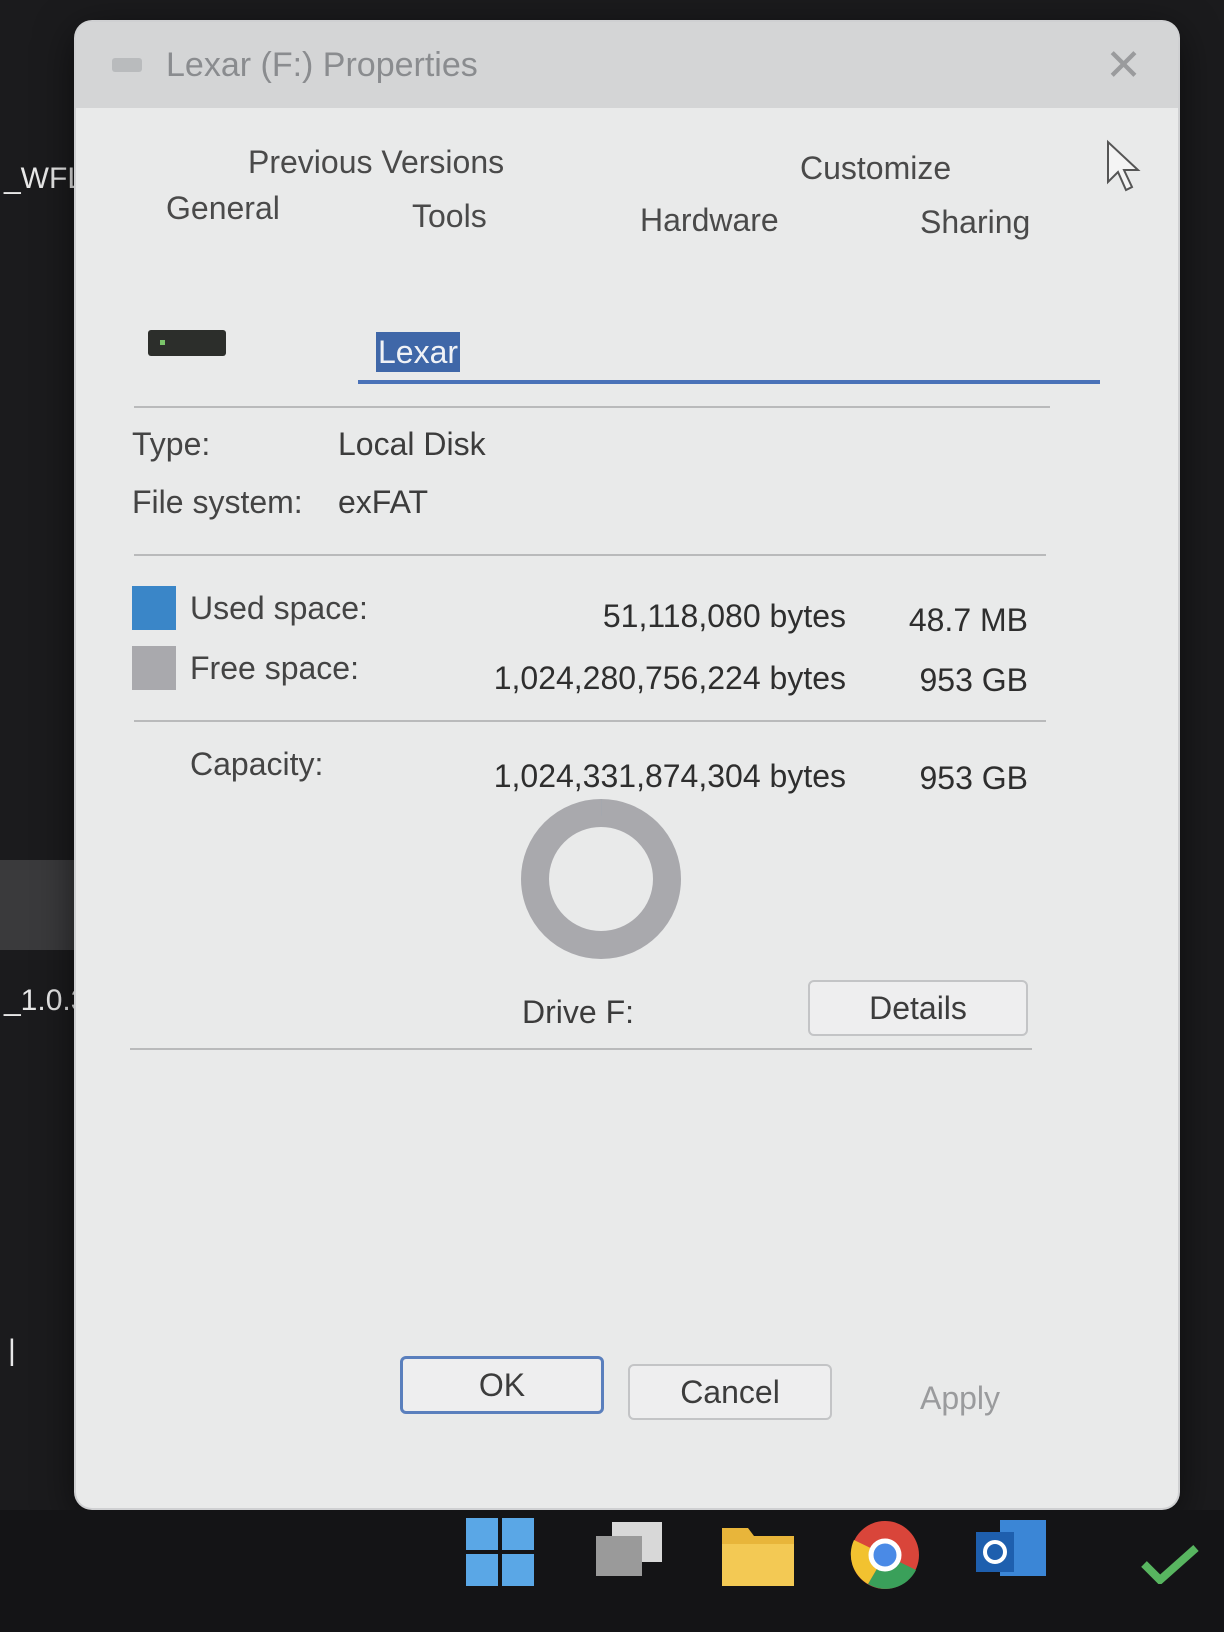 This screenshot has width=1224, height=1632. Describe the element at coordinates (274, 668) in the screenshot. I see `free-space-label: Free space:` at that location.